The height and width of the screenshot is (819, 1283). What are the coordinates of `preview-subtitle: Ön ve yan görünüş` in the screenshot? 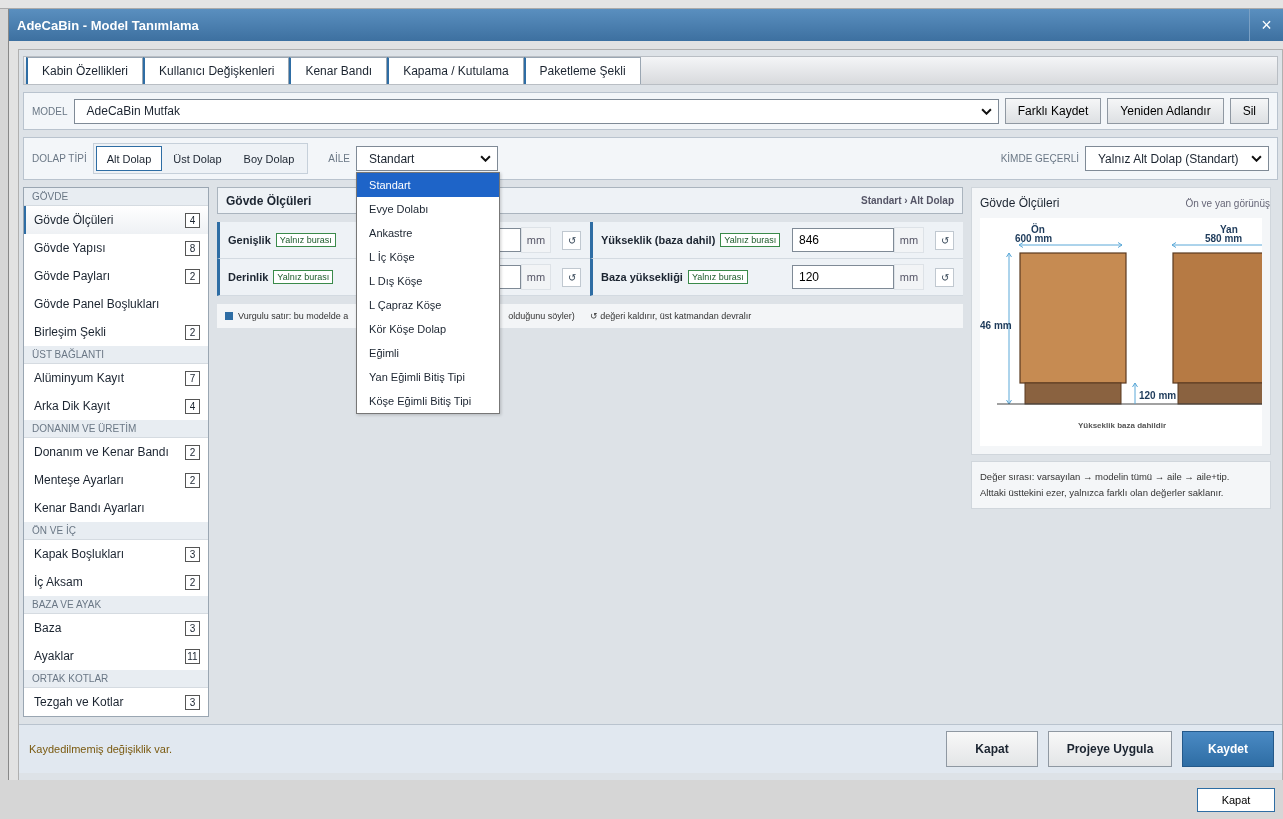 It's located at (1227, 203).